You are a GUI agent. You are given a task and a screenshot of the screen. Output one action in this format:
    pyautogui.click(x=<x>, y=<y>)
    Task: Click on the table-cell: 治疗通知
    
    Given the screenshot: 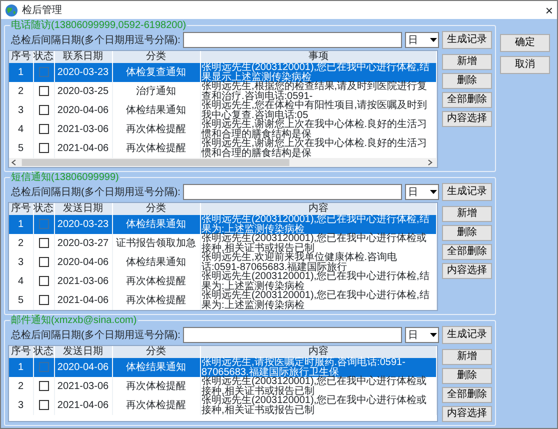 What is the action you would take?
    pyautogui.click(x=156, y=91)
    